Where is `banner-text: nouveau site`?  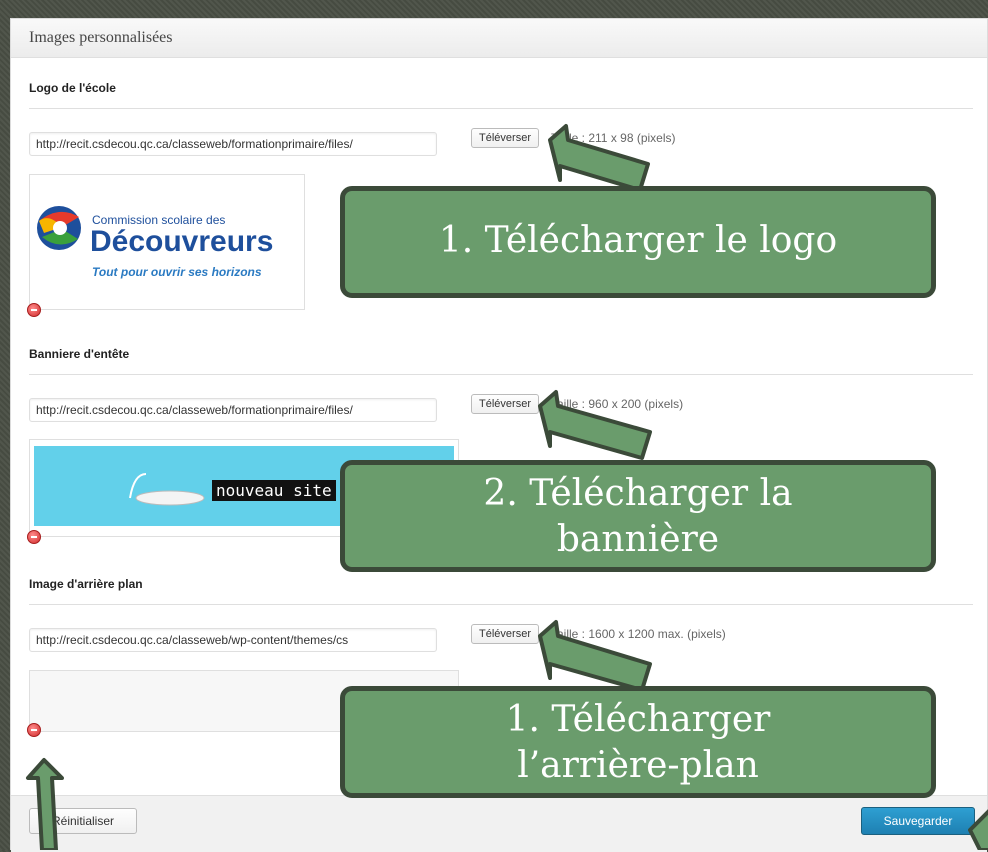 banner-text: nouveau site is located at coordinates (274, 490).